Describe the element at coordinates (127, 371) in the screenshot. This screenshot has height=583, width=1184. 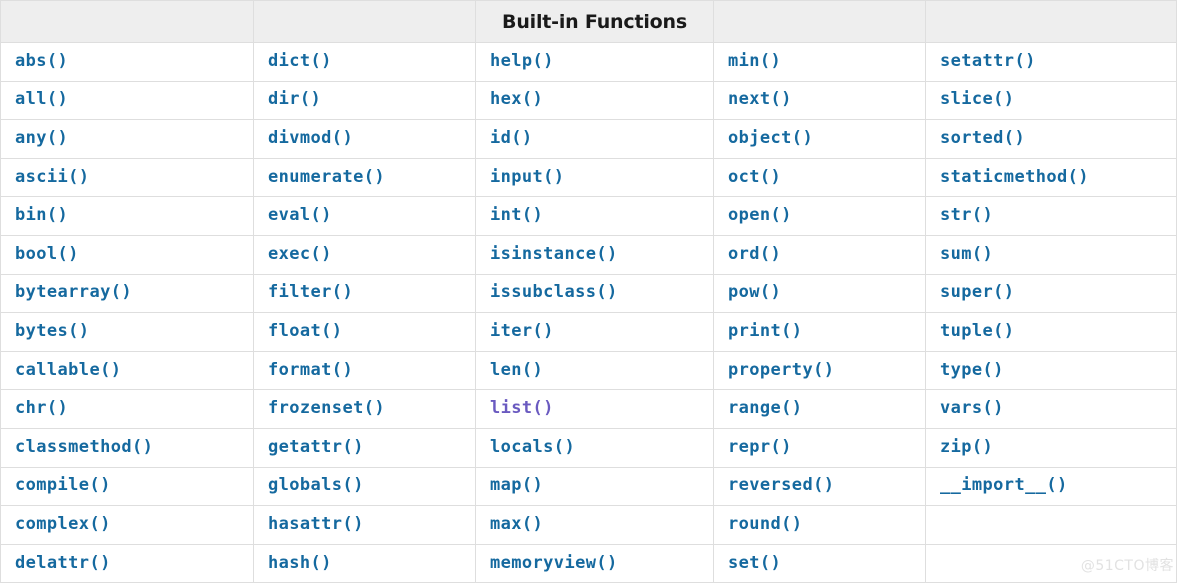
I see `table-cell: callable()` at that location.